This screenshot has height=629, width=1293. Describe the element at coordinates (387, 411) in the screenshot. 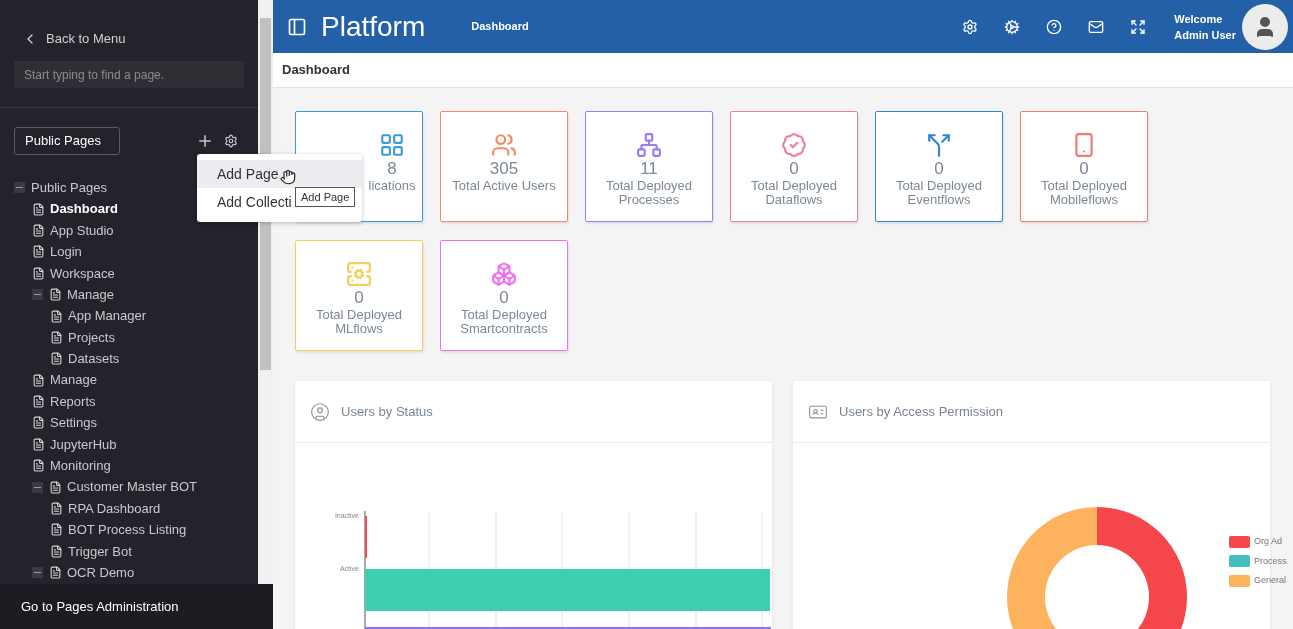

I see `chart-title: Users by Status` at that location.